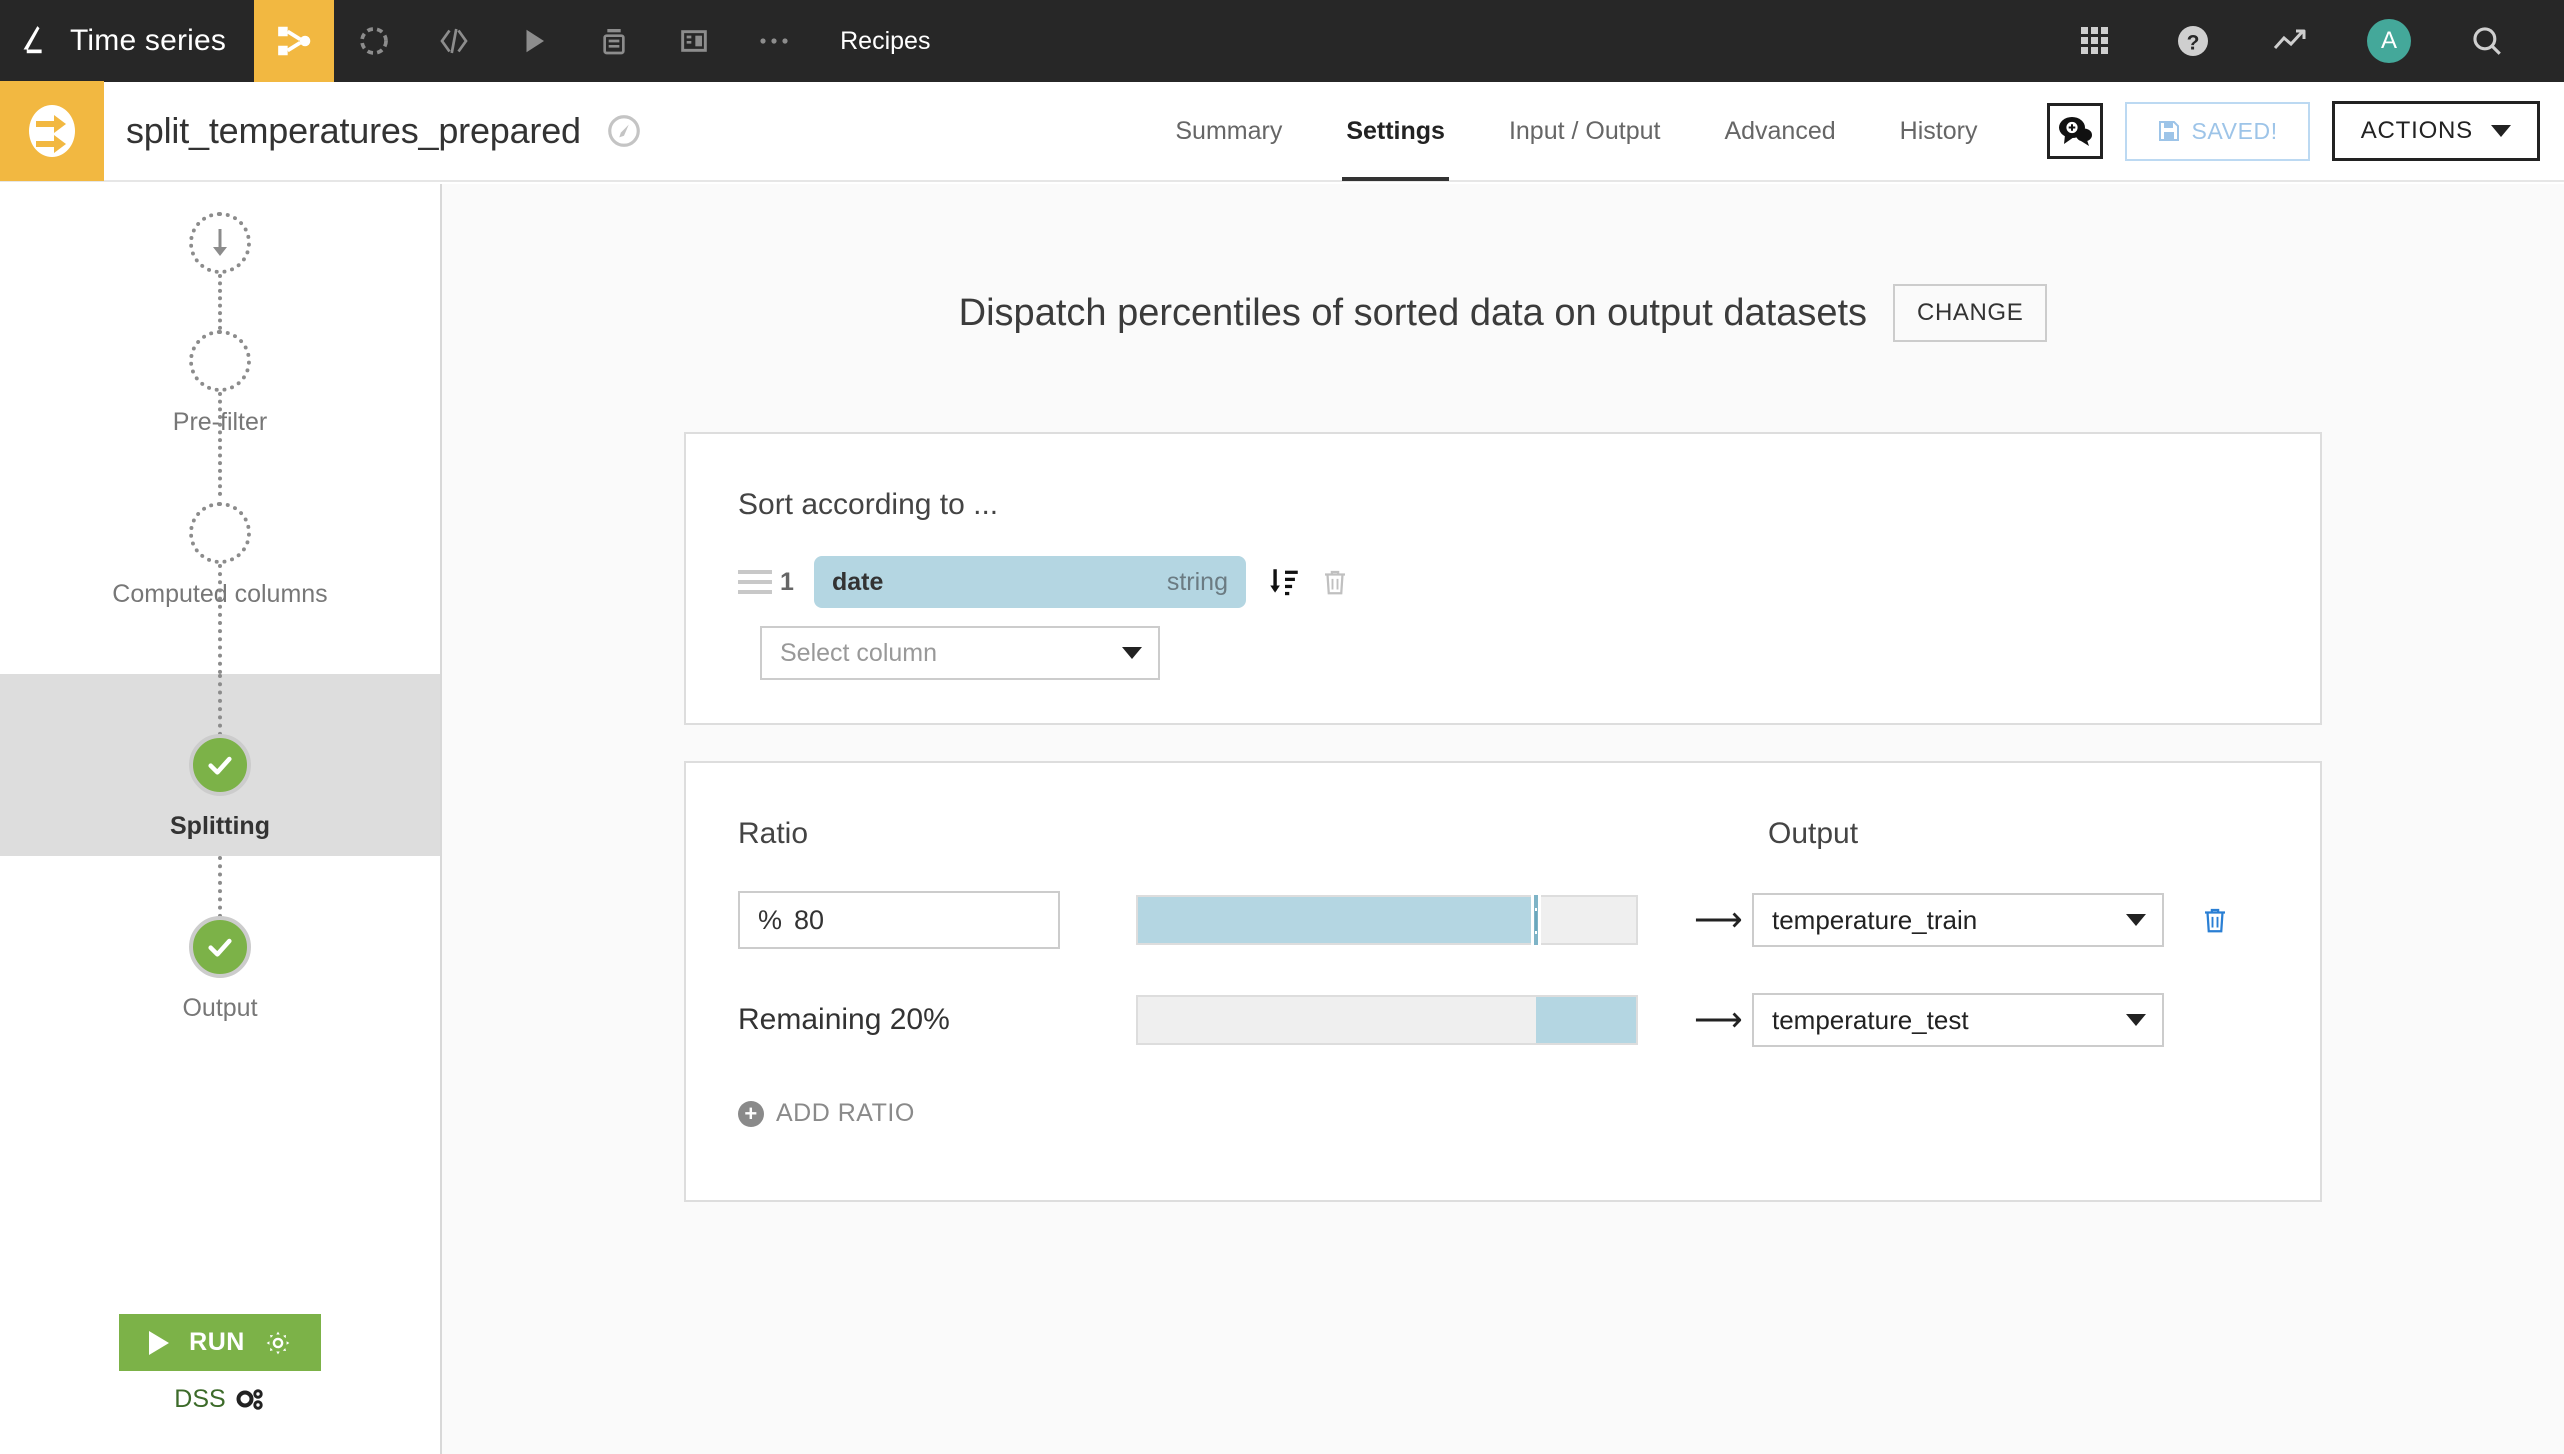  What do you see at coordinates (1197, 581) in the screenshot?
I see `sort-column-type: string` at bounding box center [1197, 581].